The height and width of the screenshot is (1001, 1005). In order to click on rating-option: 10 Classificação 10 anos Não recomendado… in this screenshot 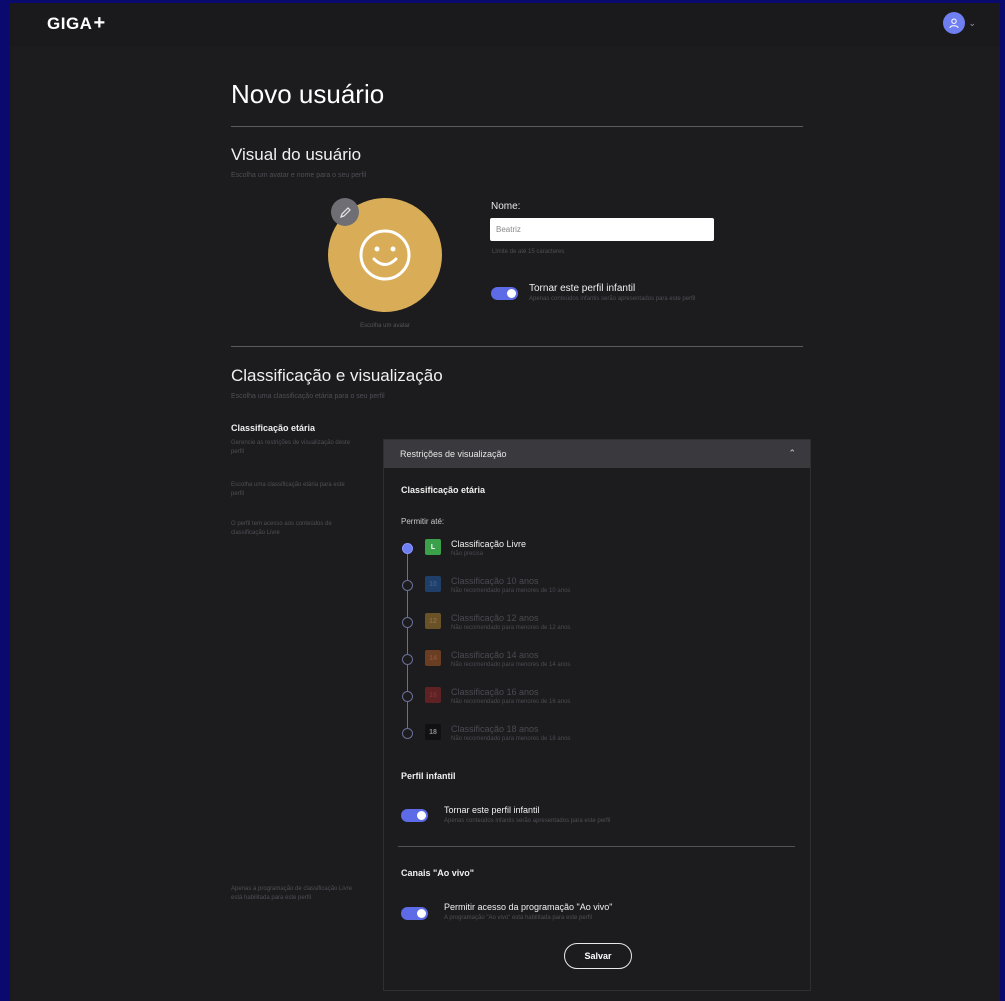, I will do `click(590, 589)`.